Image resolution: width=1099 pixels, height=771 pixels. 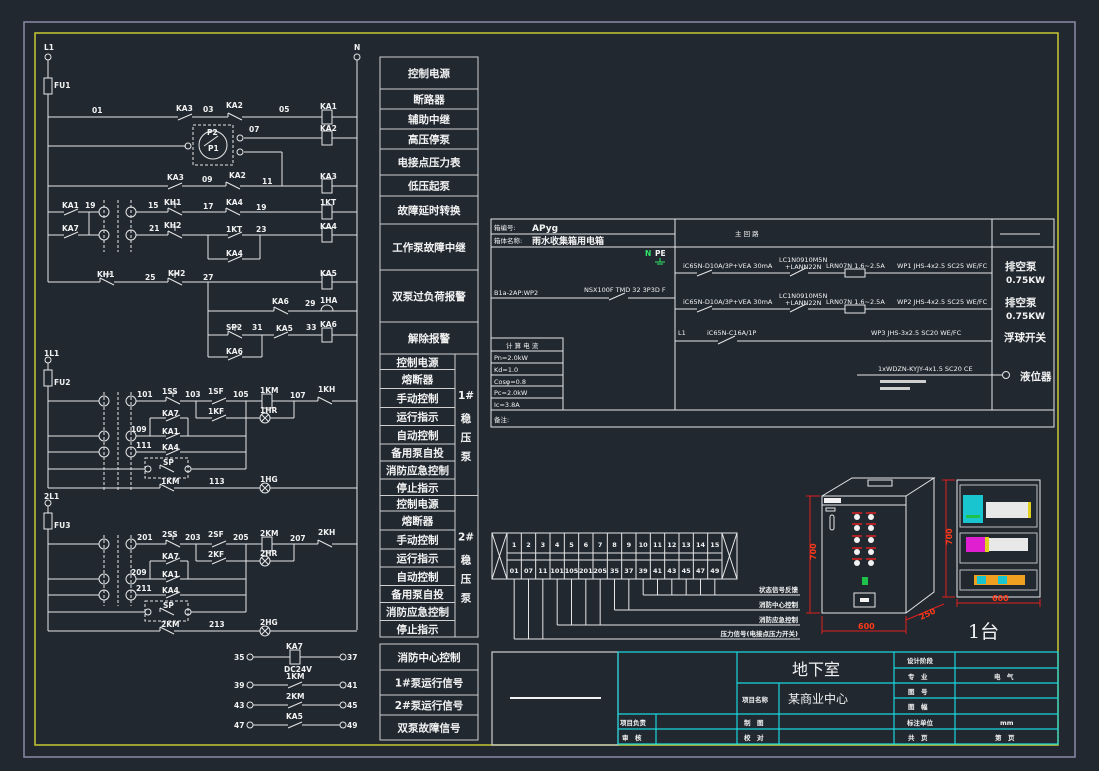 I want to click on calc-pn: Pn=2.0kW, so click(x=511, y=358).